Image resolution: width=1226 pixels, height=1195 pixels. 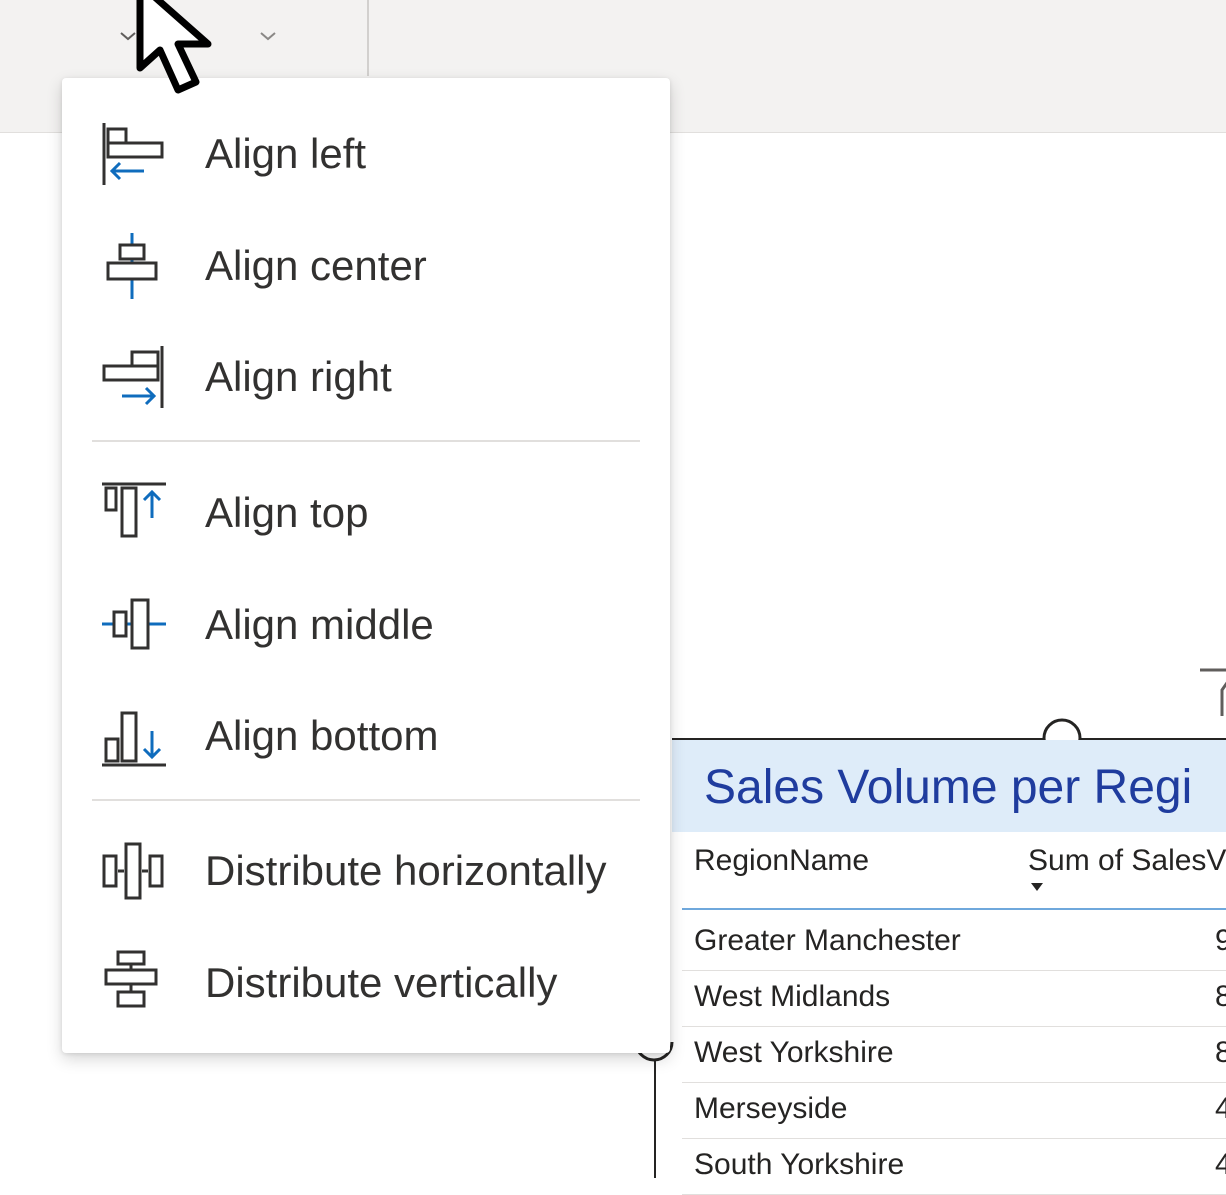 What do you see at coordinates (954, 909) in the screenshot?
I see `header-underline` at bounding box center [954, 909].